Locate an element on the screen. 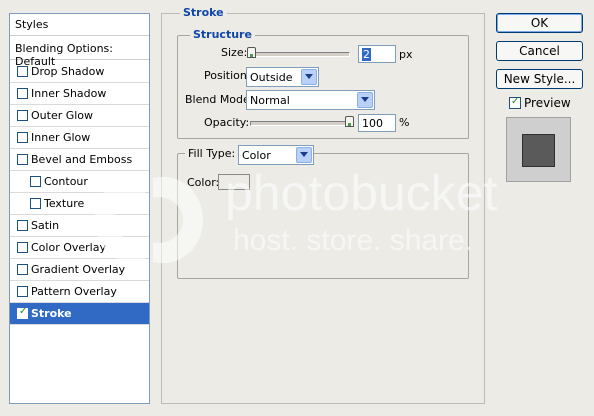 Image resolution: width=594 pixels, height=416 pixels. position-label: Position: is located at coordinates (227, 75).